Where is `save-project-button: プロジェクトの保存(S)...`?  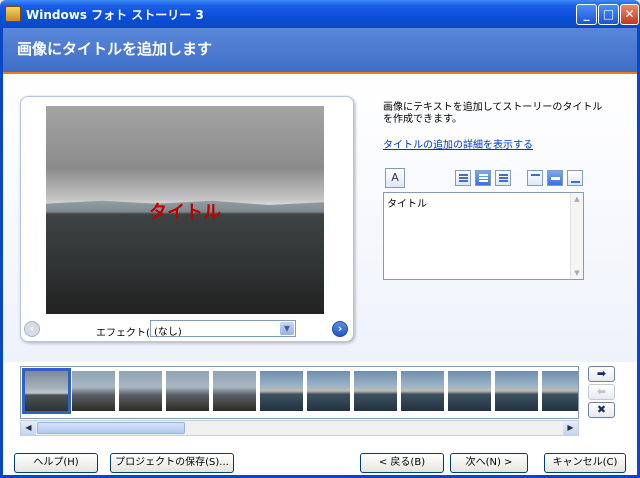 save-project-button: プロジェクトの保存(S)... is located at coordinates (172, 463).